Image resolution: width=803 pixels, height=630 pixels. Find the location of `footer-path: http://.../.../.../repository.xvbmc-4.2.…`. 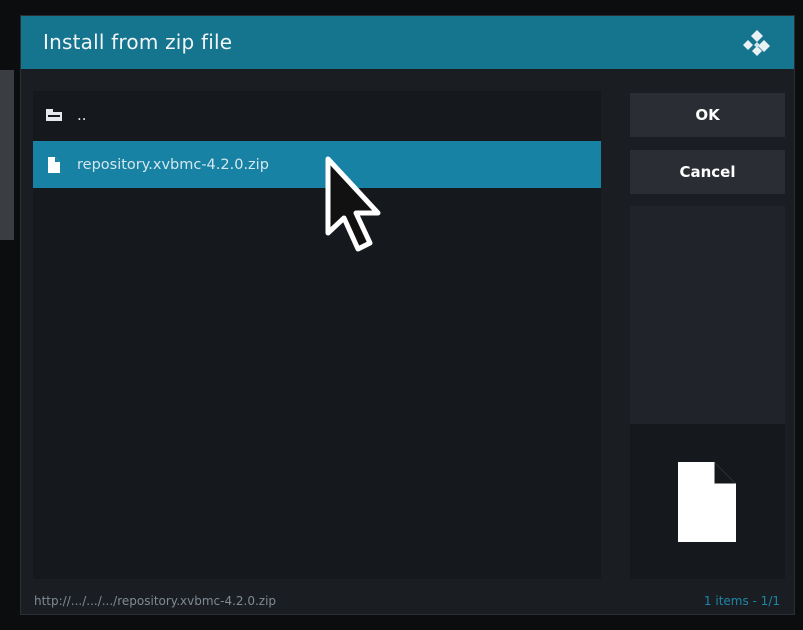

footer-path: http://.../.../.../repository.xvbmc-4.2.… is located at coordinates (155, 601).